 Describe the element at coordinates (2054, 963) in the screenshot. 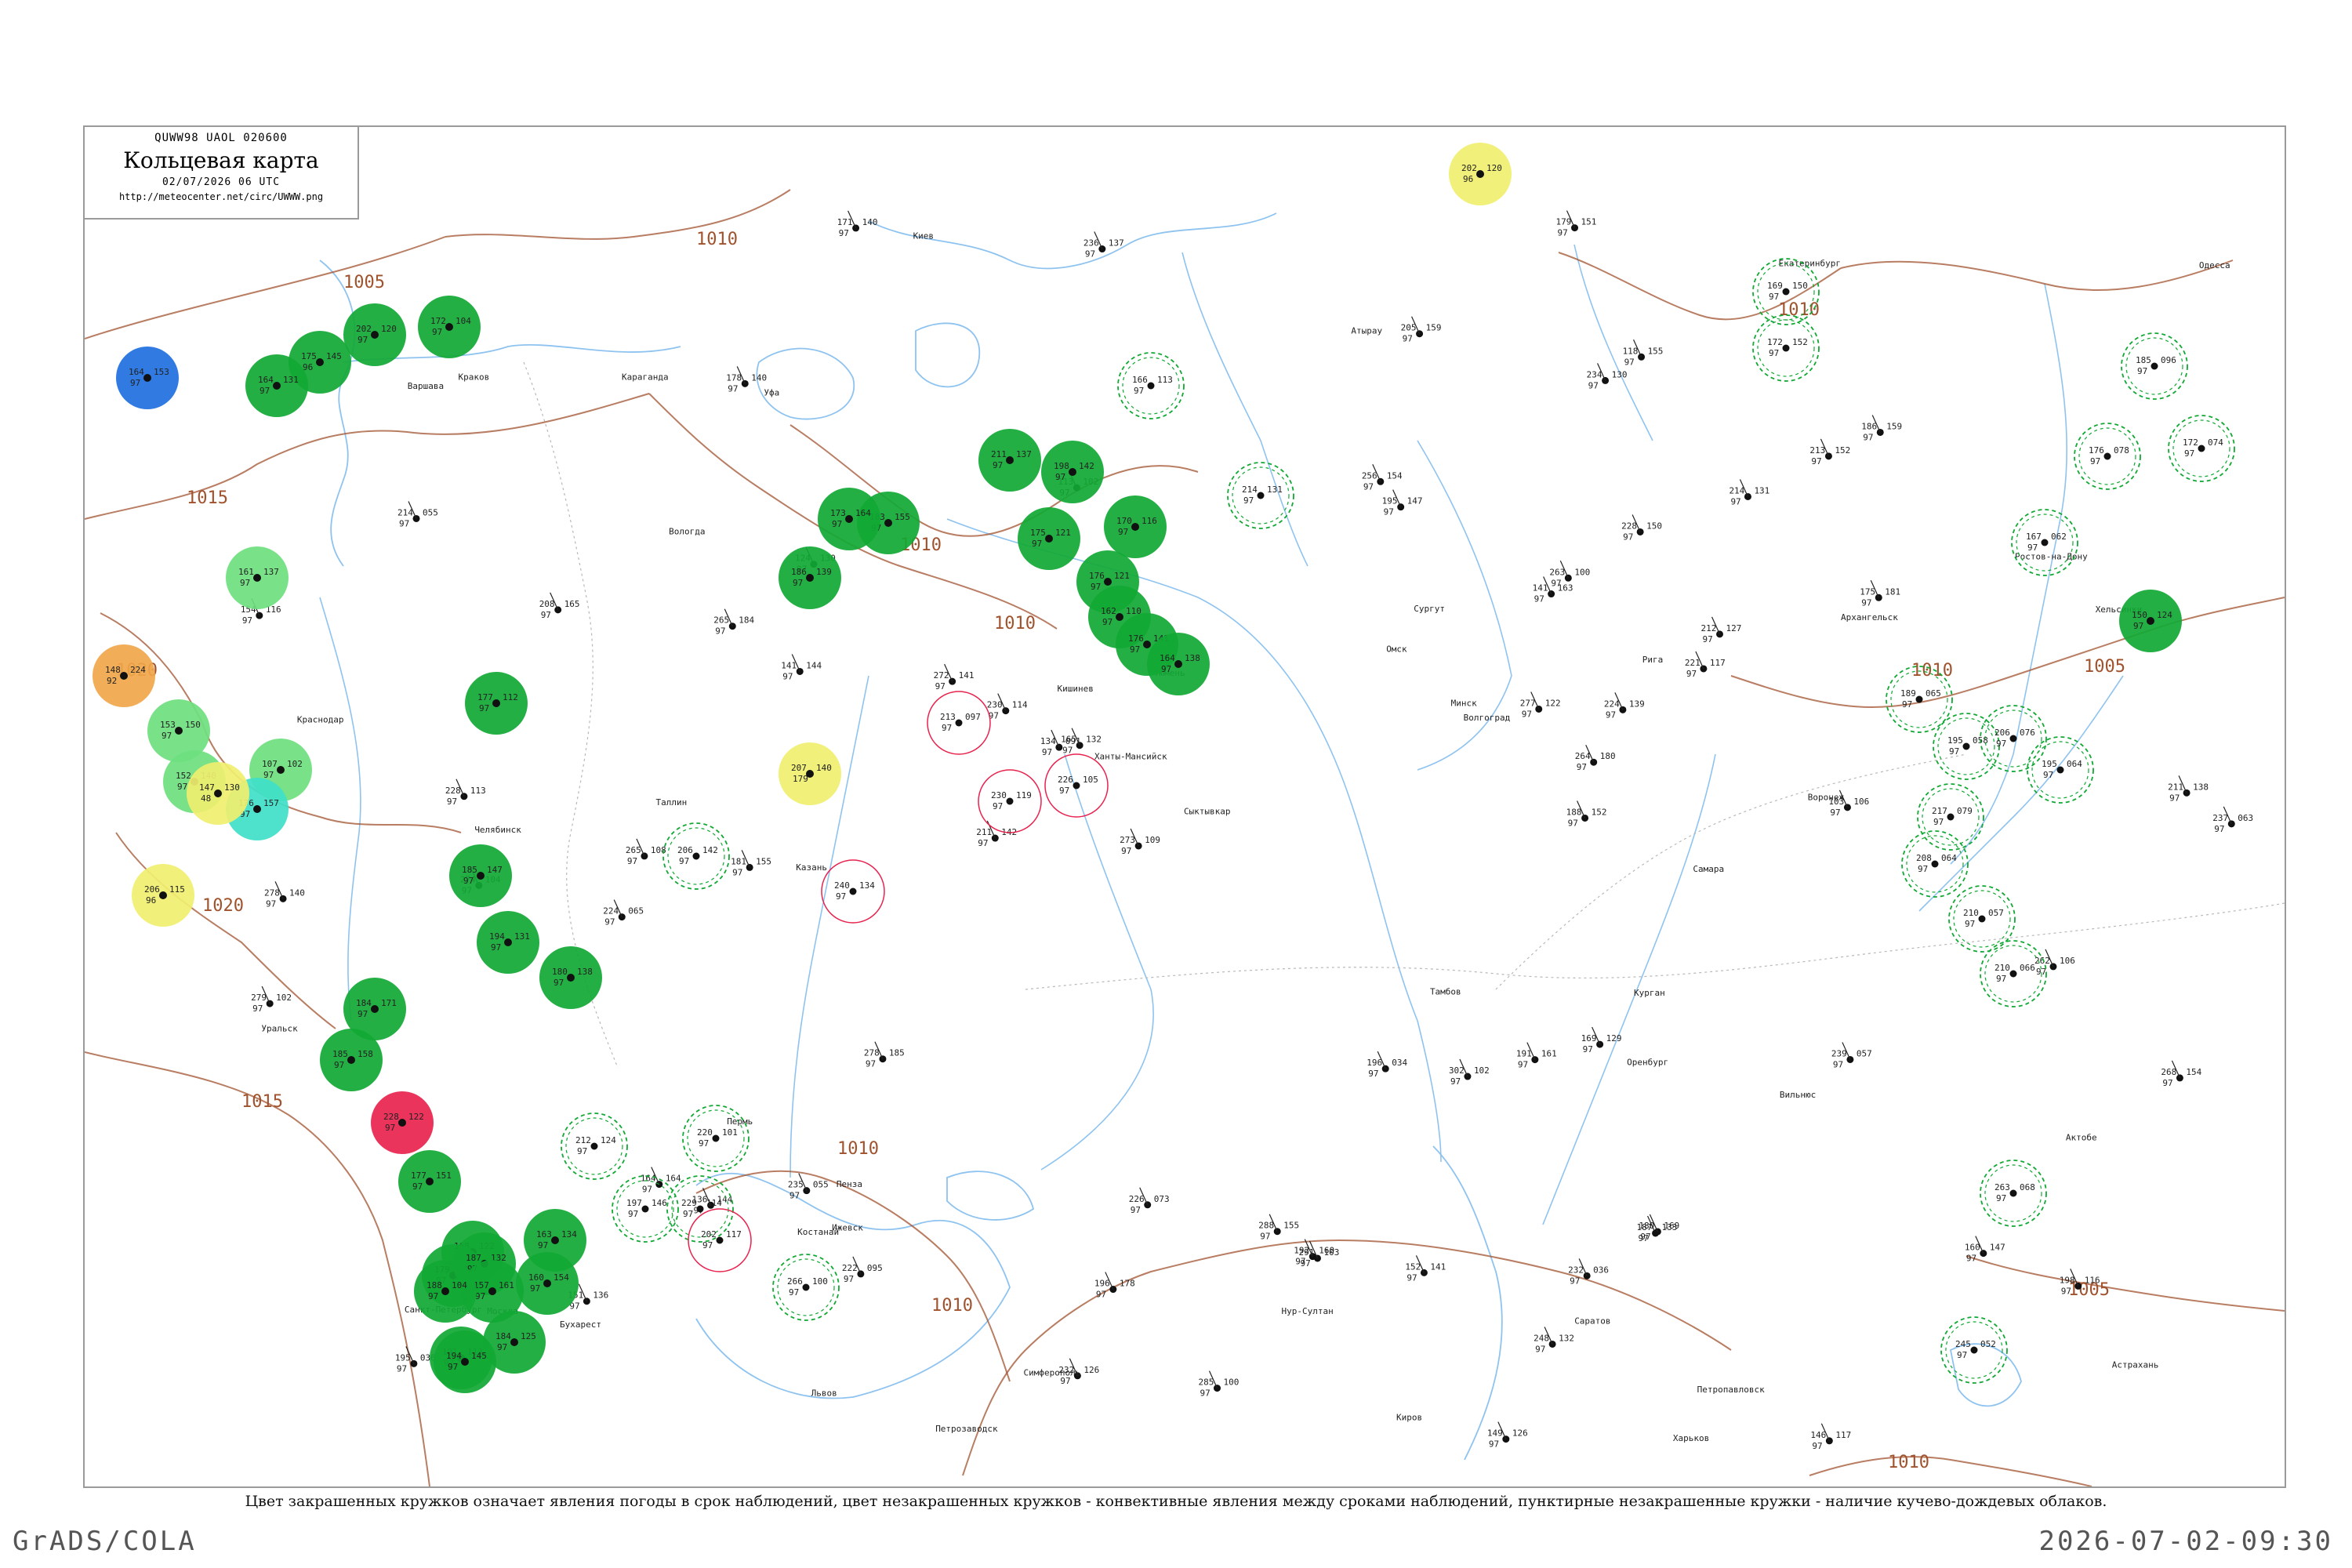

I see `station-plot: 26297106` at that location.